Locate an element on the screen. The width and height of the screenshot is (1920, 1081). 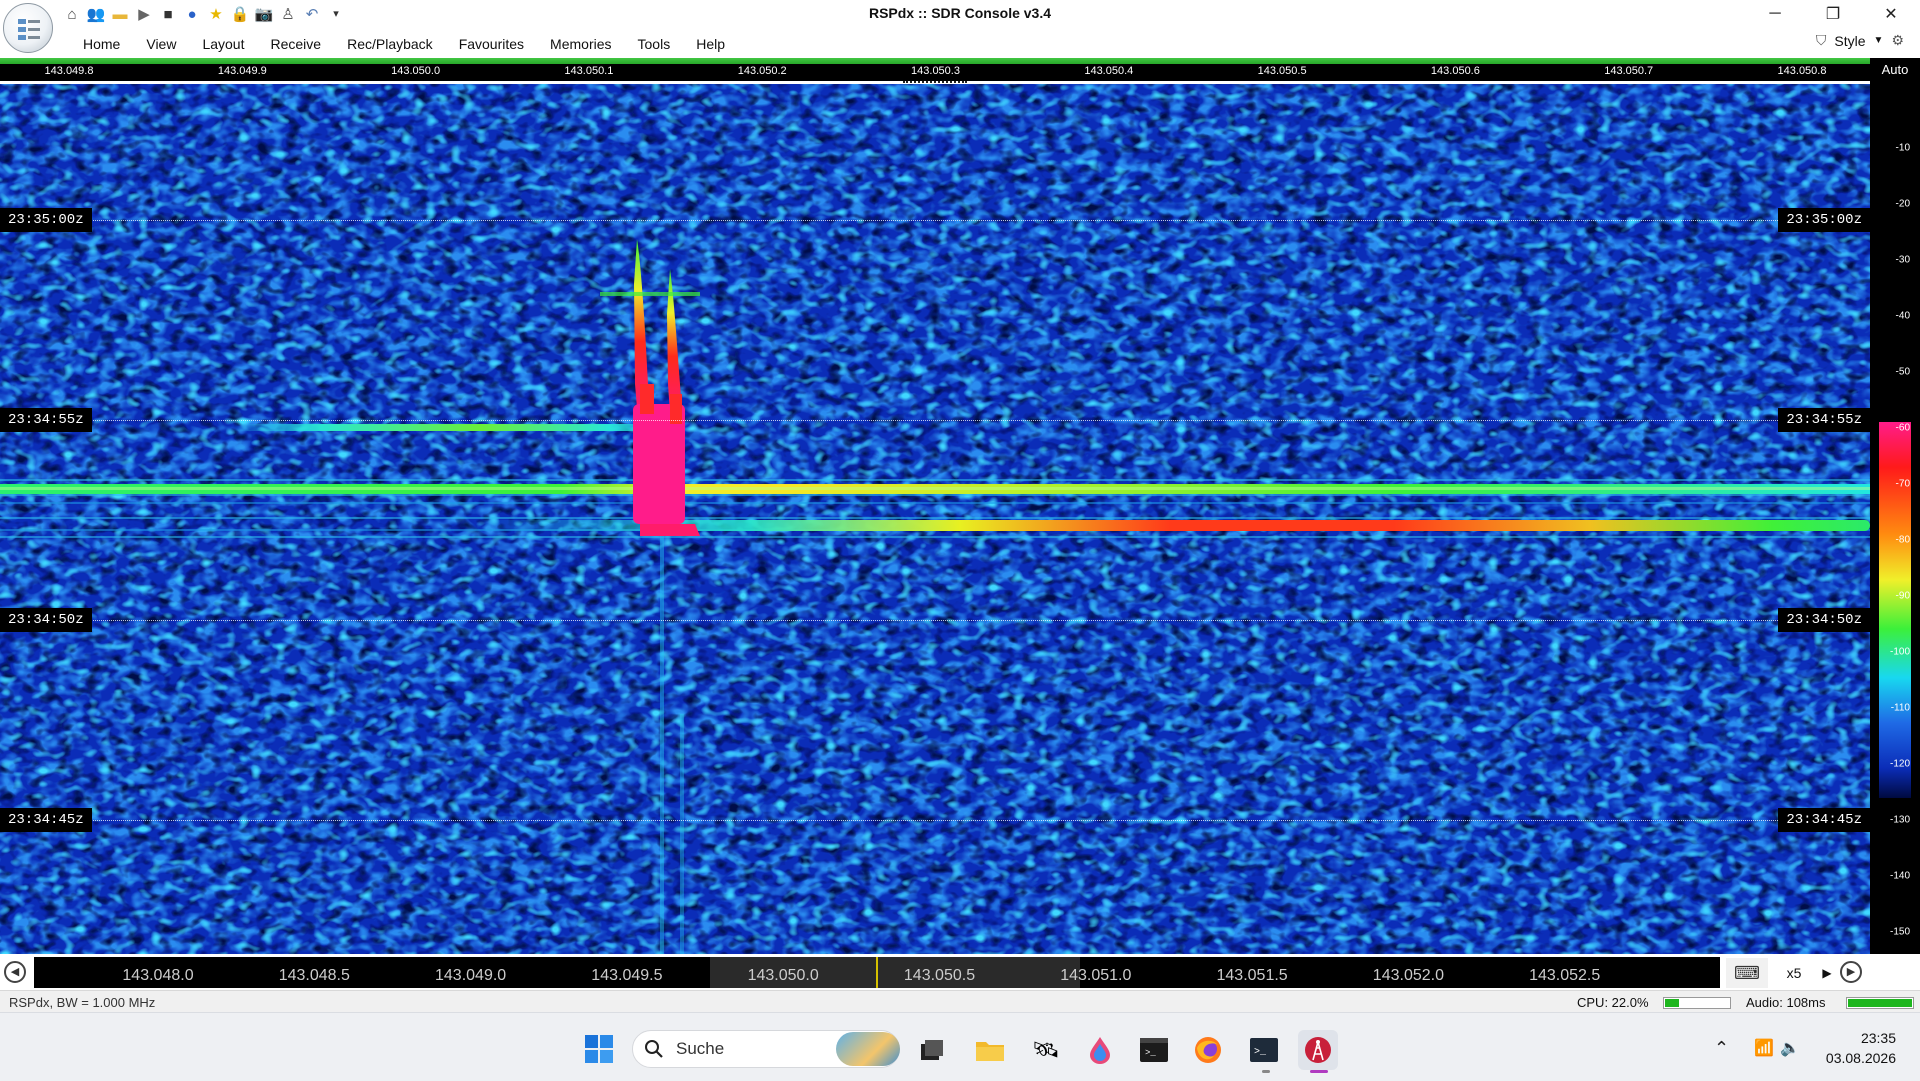
menu-memories: Memories is located at coordinates (580, 44).